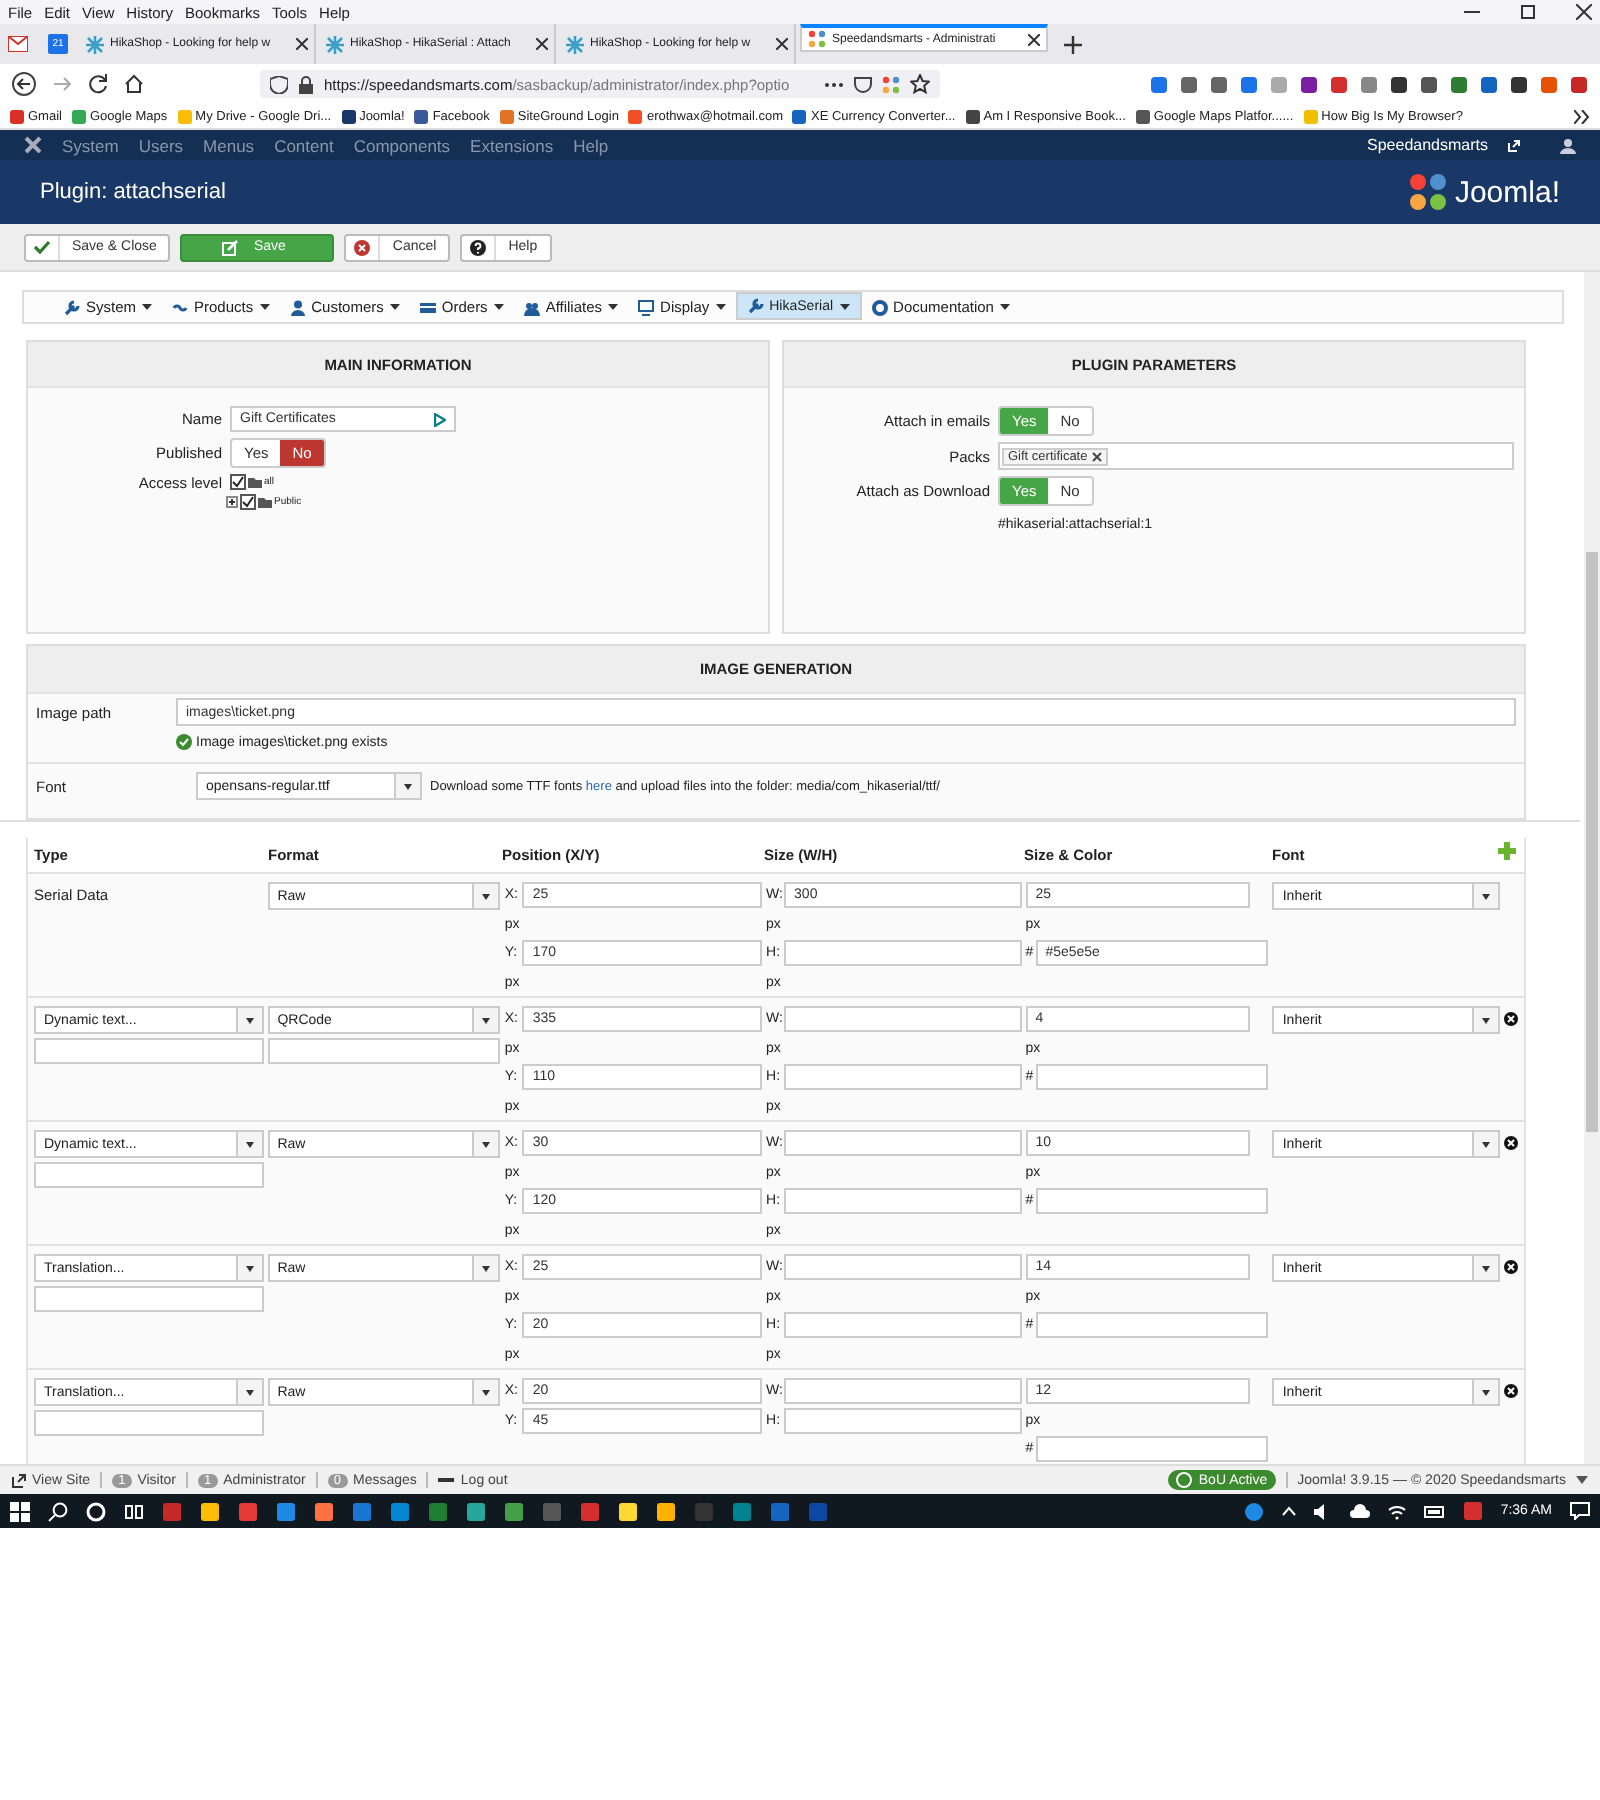 The image size is (1600, 1800). I want to click on admin-menu-item: System, so click(90, 145).